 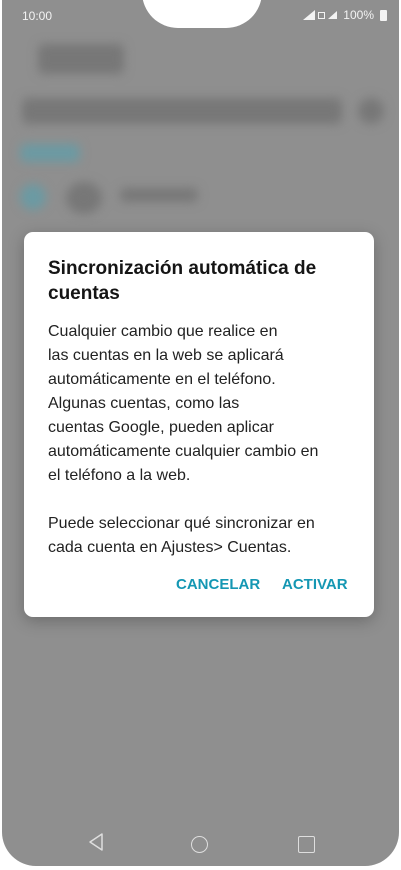 I want to click on bg-accent-block, so click(x=50, y=153).